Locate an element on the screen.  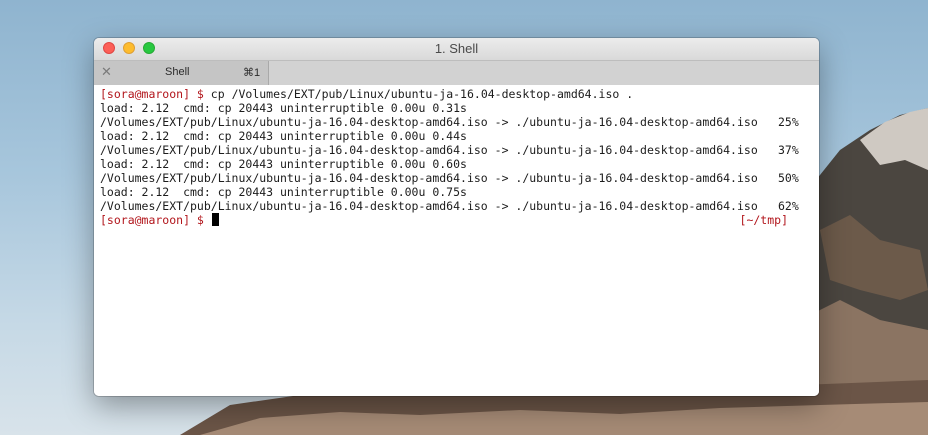
window-title: 1. Shell is located at coordinates (456, 48).